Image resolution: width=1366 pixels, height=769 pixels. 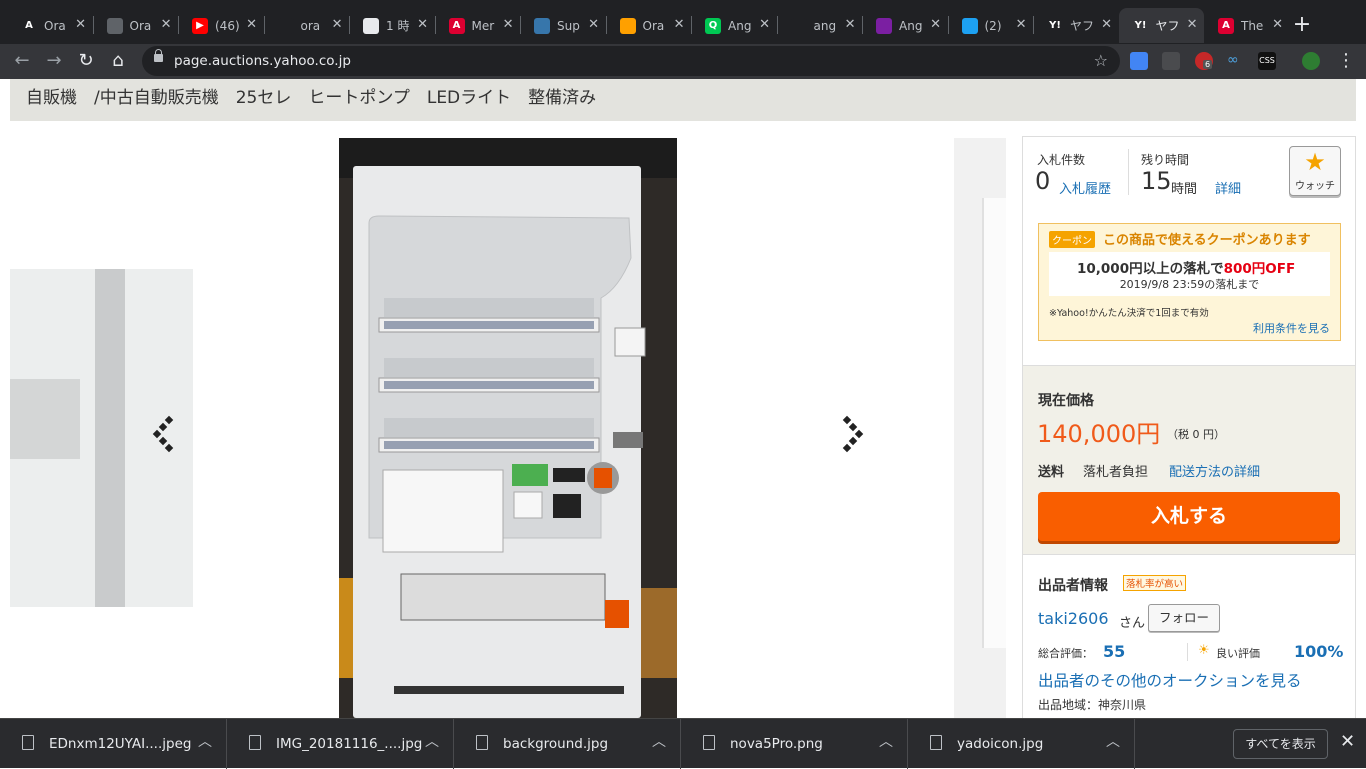 I want to click on tab-4: ora ✕, so click(x=306, y=25).